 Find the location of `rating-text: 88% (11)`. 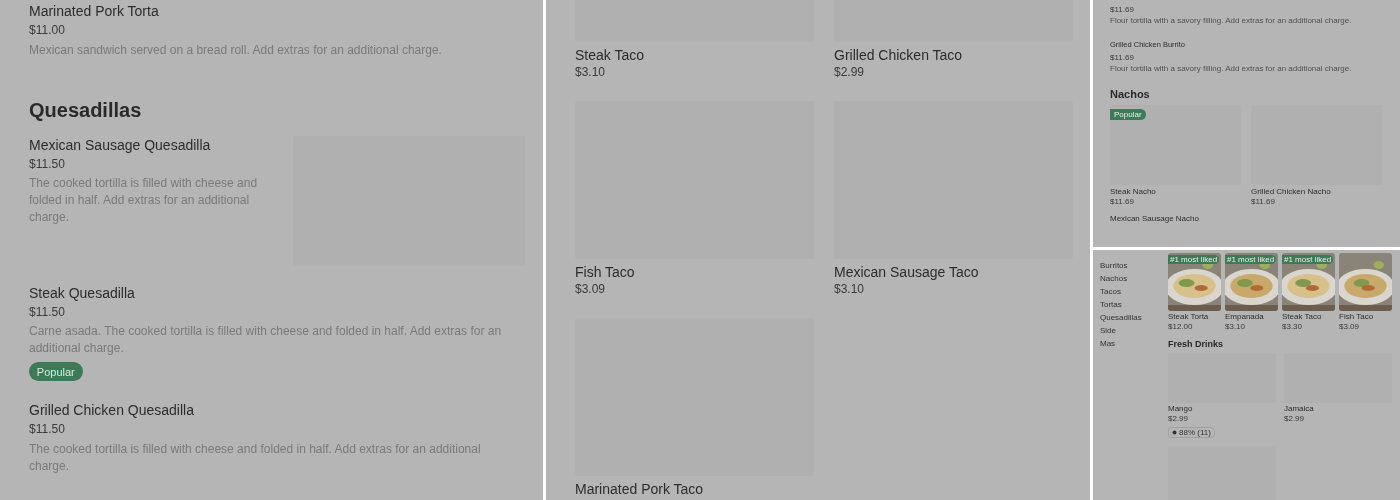

rating-text: 88% (11) is located at coordinates (1195, 432).